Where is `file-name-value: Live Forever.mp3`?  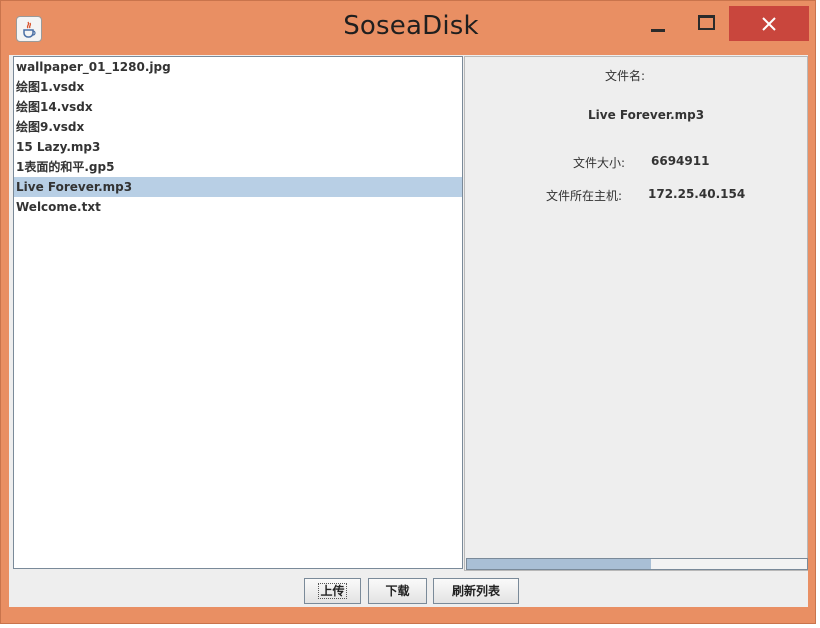
file-name-value: Live Forever.mp3 is located at coordinates (646, 115).